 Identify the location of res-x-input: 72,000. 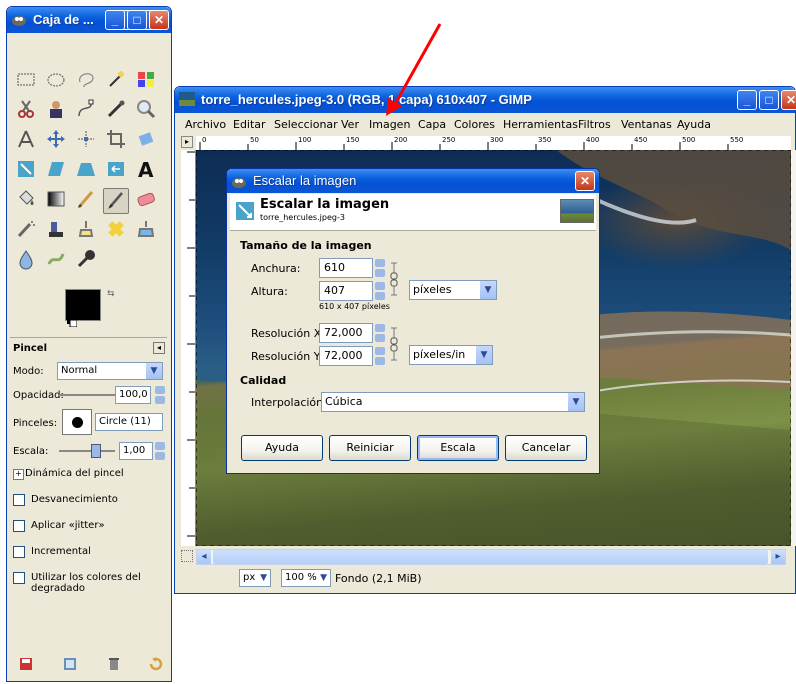
(346, 333).